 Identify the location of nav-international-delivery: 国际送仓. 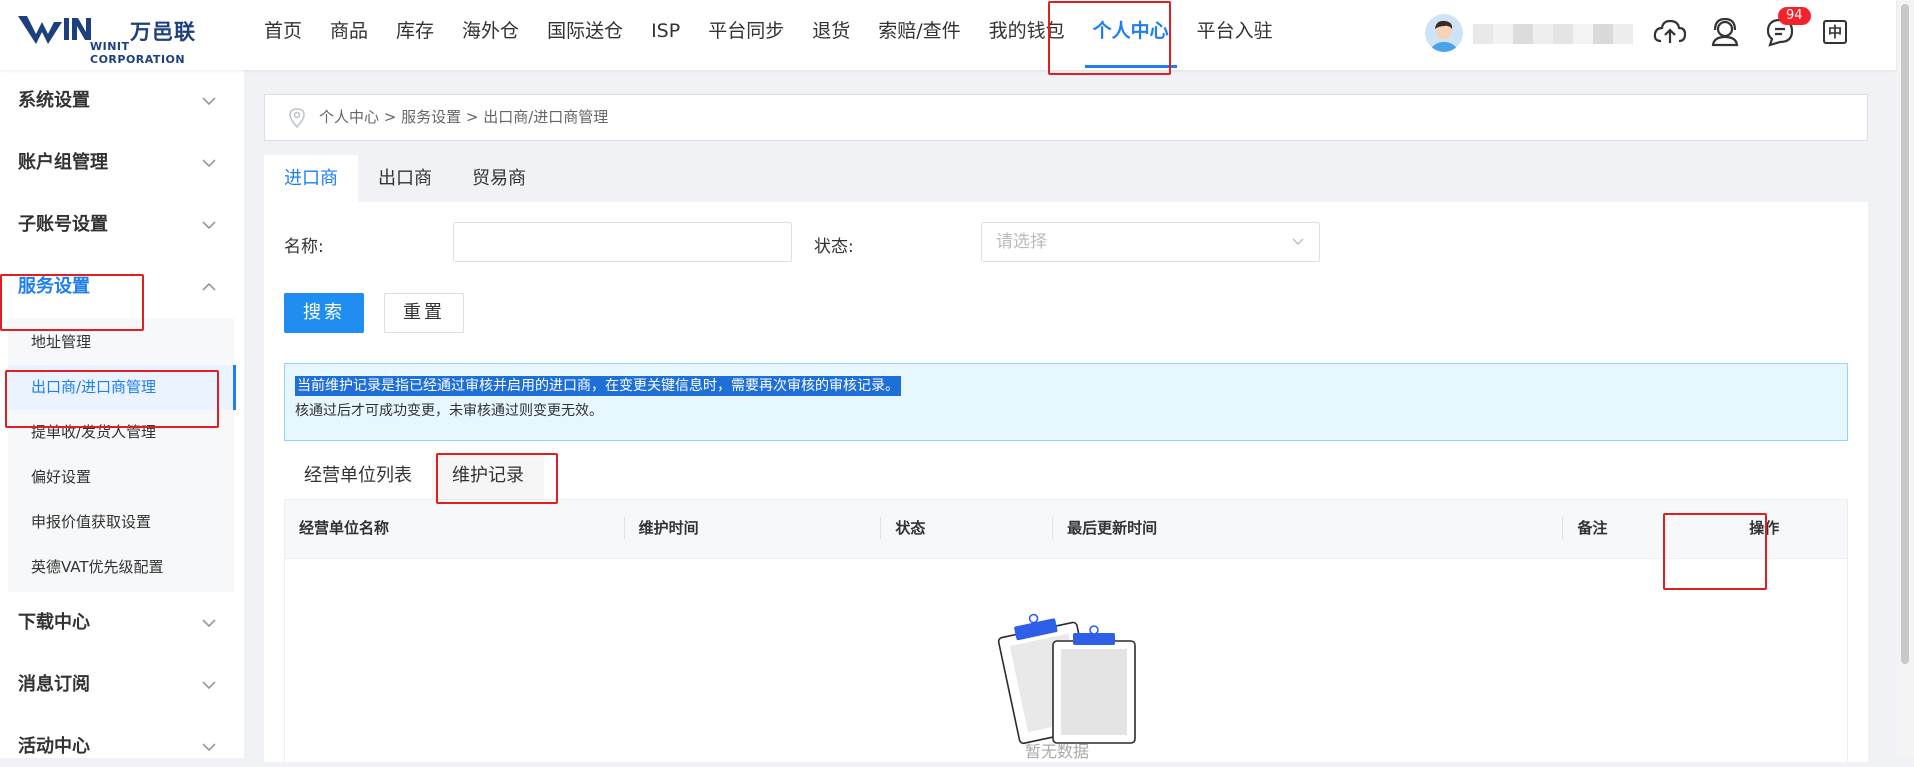
(585, 35).